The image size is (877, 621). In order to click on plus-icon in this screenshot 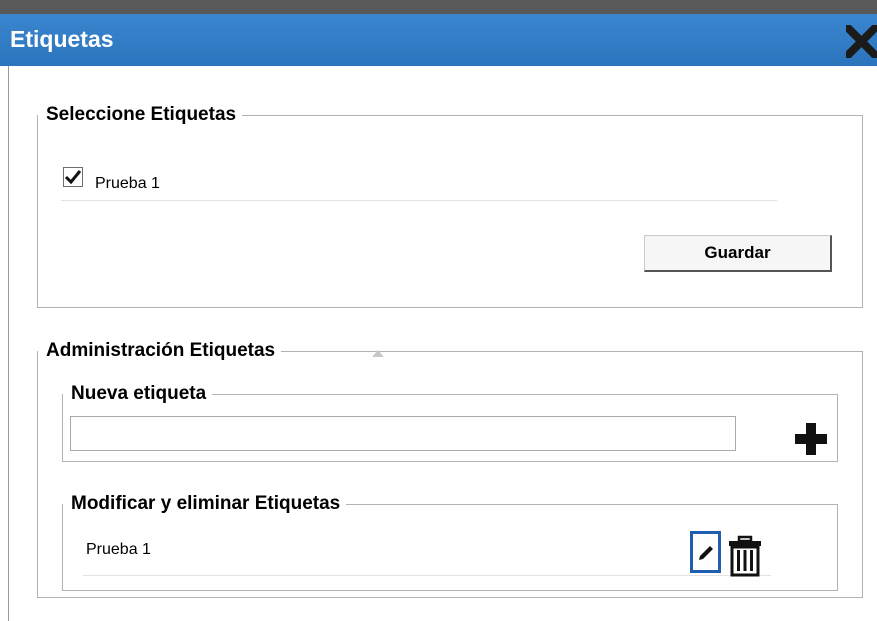, I will do `click(811, 439)`.